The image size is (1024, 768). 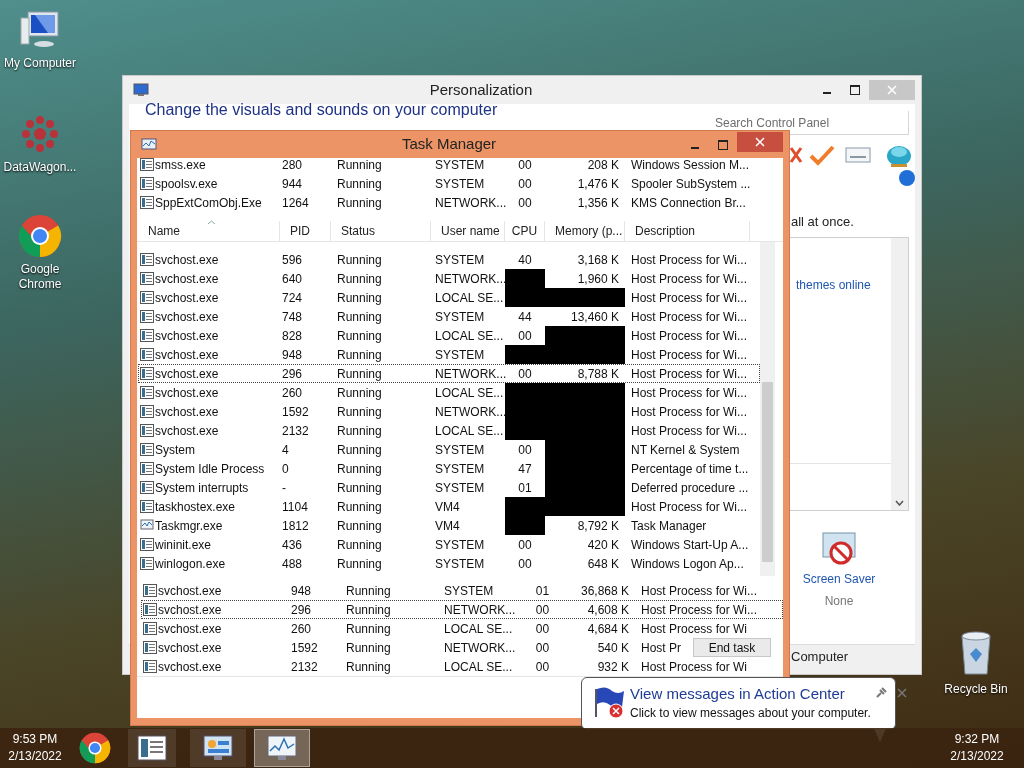 What do you see at coordinates (542, 591) in the screenshot?
I see `table-cell-text: 01` at bounding box center [542, 591].